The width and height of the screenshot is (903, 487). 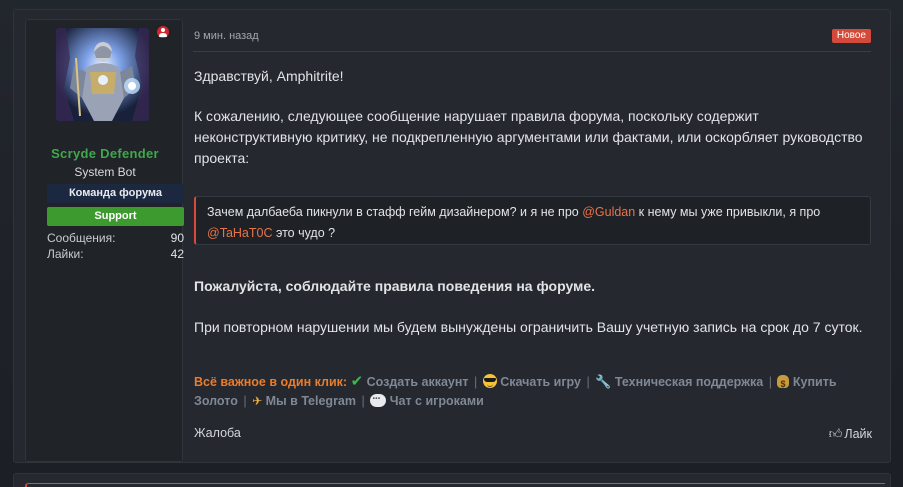 I want to click on greeting-text: Здравствуй, Amphitrite!, so click(x=269, y=76).